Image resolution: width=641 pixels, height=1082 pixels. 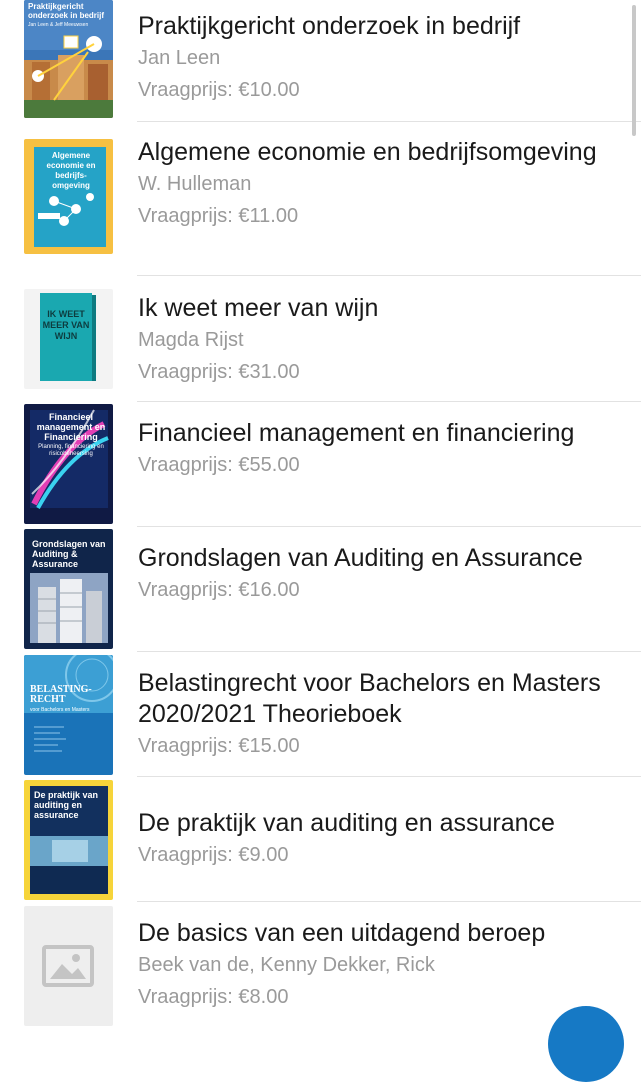 I want to click on image-placeholder-icon, so click(x=68, y=966).